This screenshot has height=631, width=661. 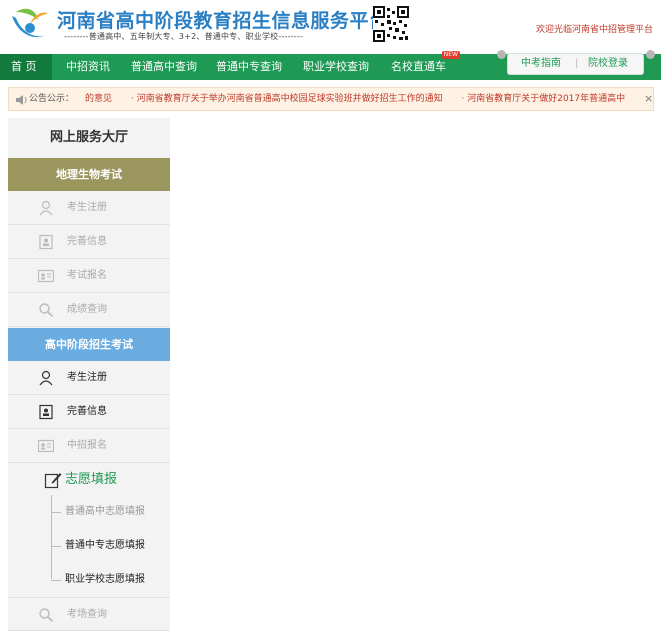 I want to click on sidebar-item-register: 考生注册, so click(x=89, y=378).